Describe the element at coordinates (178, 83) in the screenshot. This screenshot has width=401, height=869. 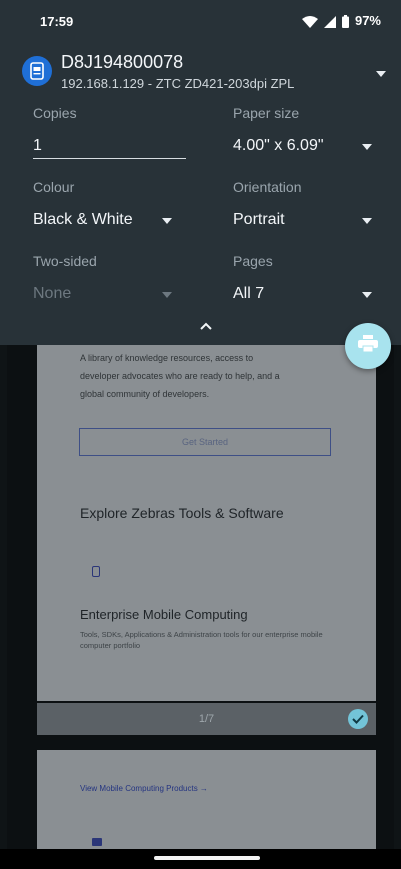
I see `printer-details: 192.168.1.129 - ZTC ZD421-203dpi ZPL` at that location.